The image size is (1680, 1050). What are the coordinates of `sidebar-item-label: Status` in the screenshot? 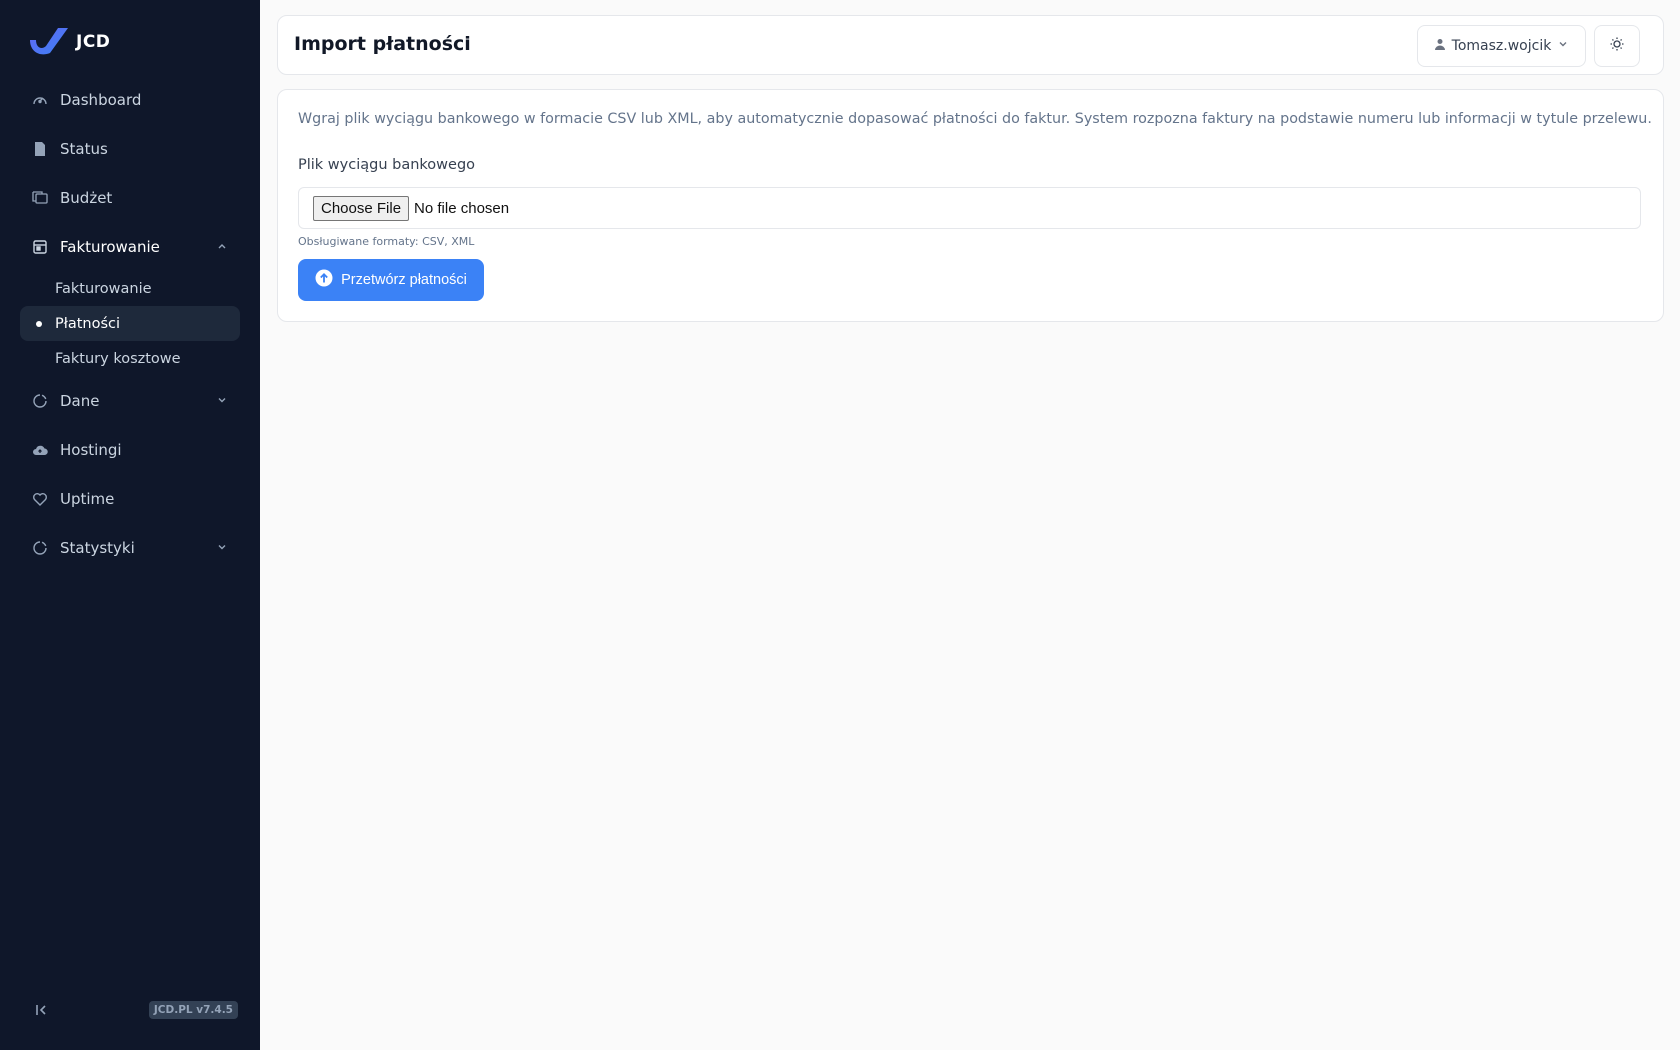 It's located at (84, 148).